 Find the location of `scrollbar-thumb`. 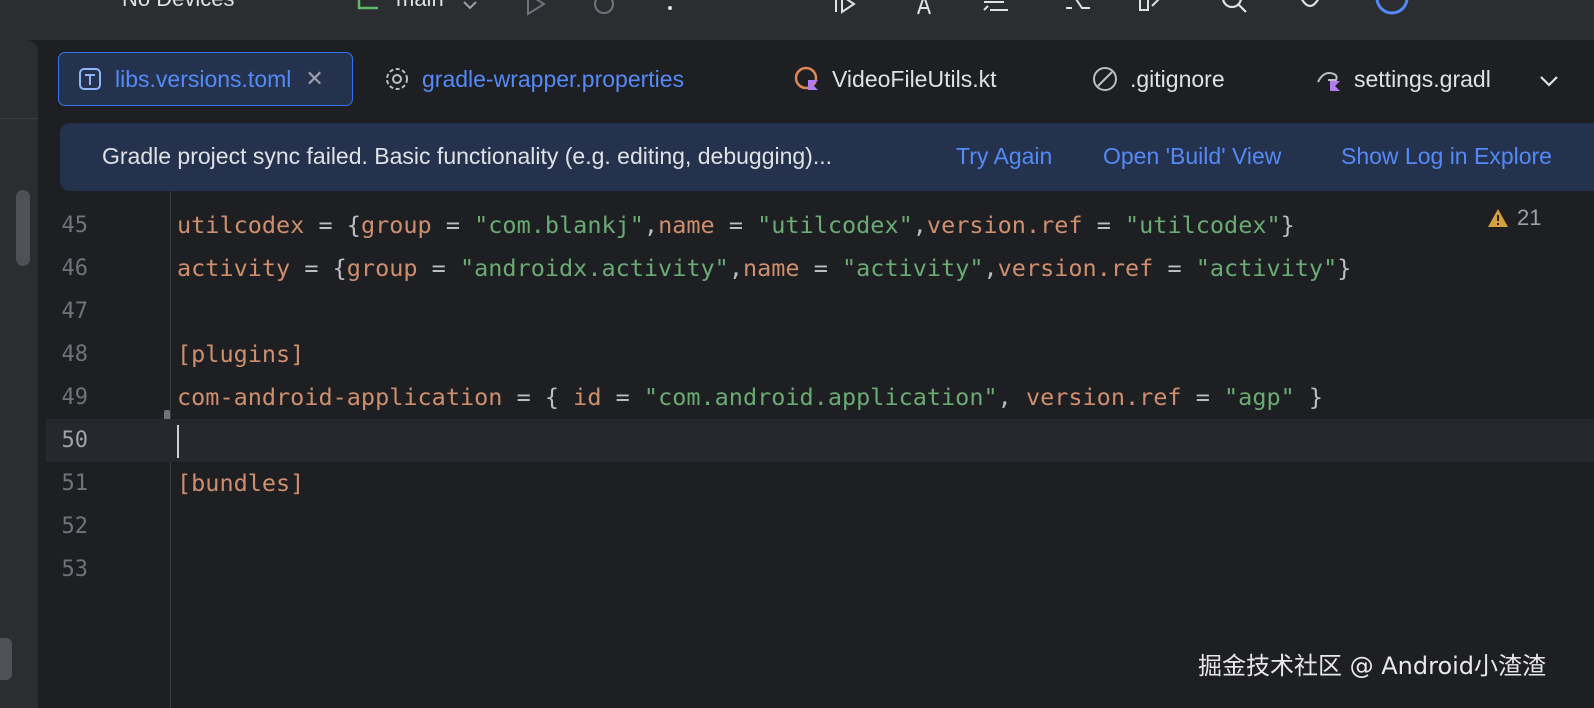

scrollbar-thumb is located at coordinates (23, 228).